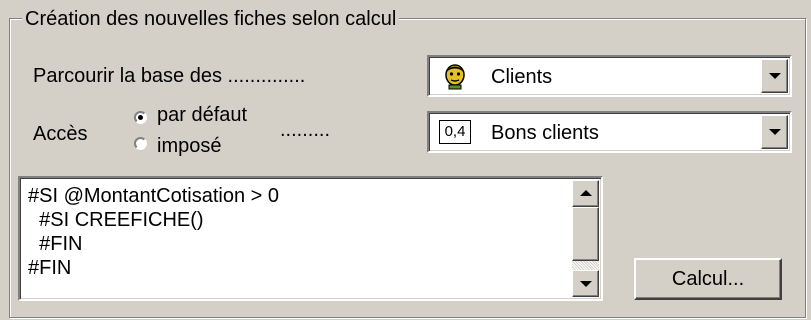 The image size is (811, 320). Describe the element at coordinates (153, 196) in the screenshot. I see `formula-line: #SI @MontantCotisation > 0` at that location.